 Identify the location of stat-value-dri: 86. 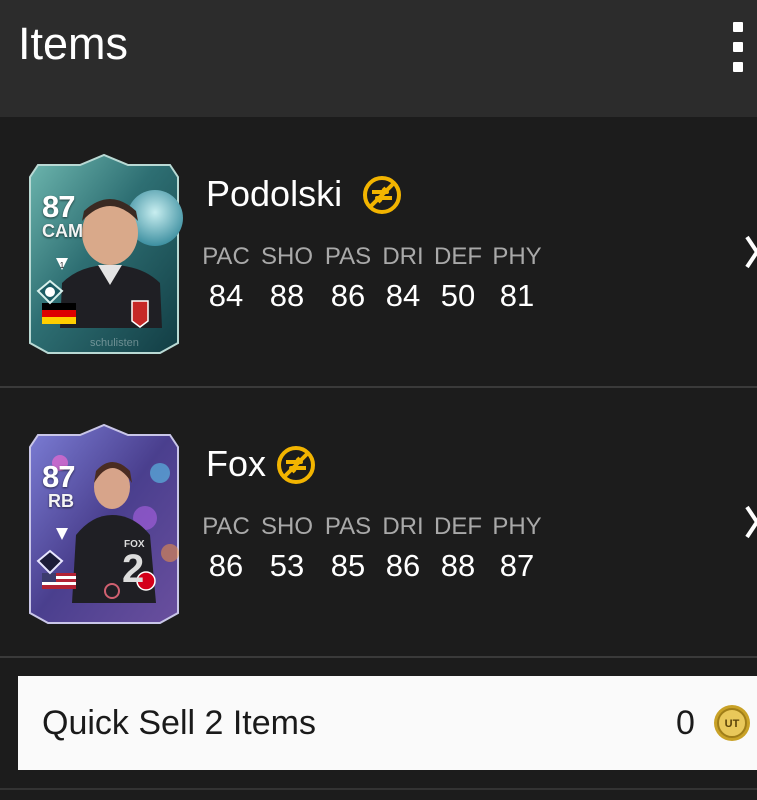
(403, 565).